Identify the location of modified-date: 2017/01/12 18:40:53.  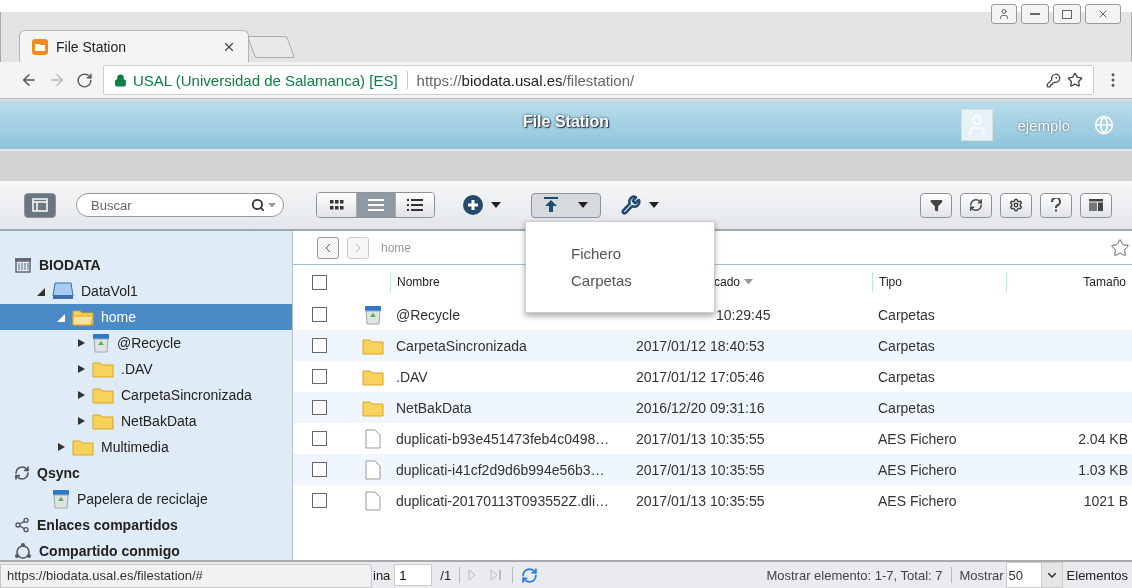
(700, 345).